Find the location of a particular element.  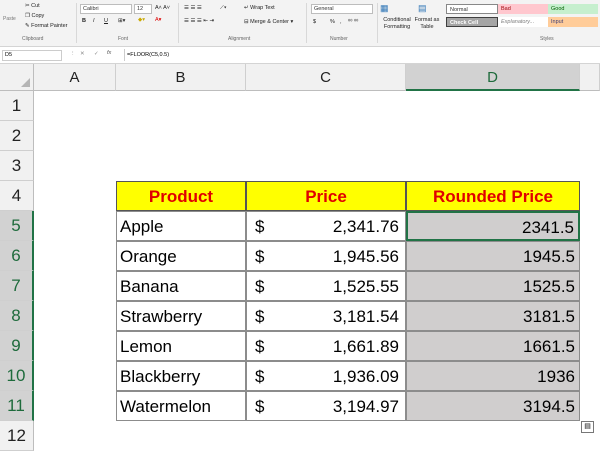

row-header-8: 8 is located at coordinates (17, 316).